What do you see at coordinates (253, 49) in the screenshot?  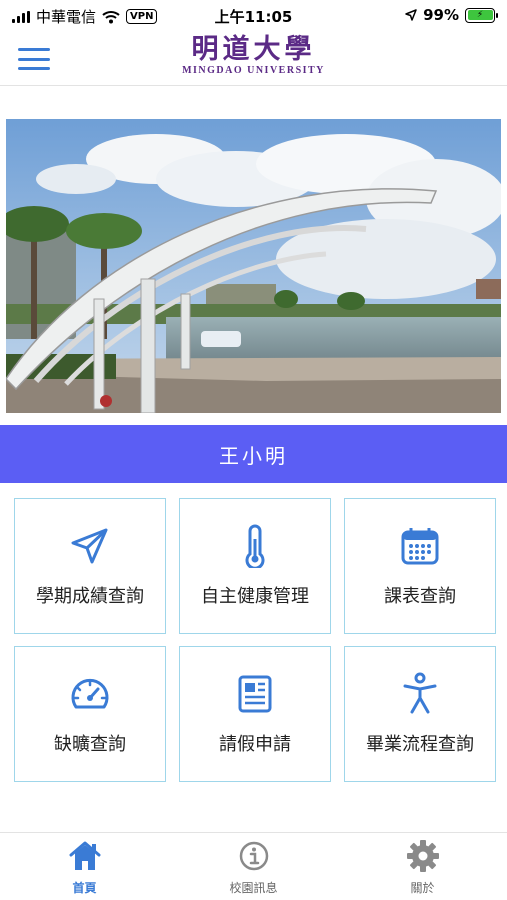 I see `logo-chinese: 明道大學` at bounding box center [253, 49].